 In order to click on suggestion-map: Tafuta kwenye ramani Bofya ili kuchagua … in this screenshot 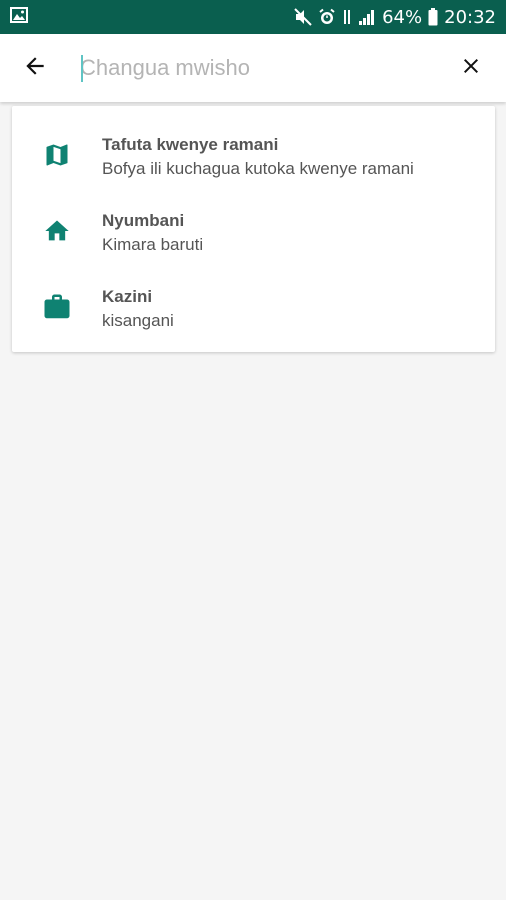, I will do `click(253, 157)`.